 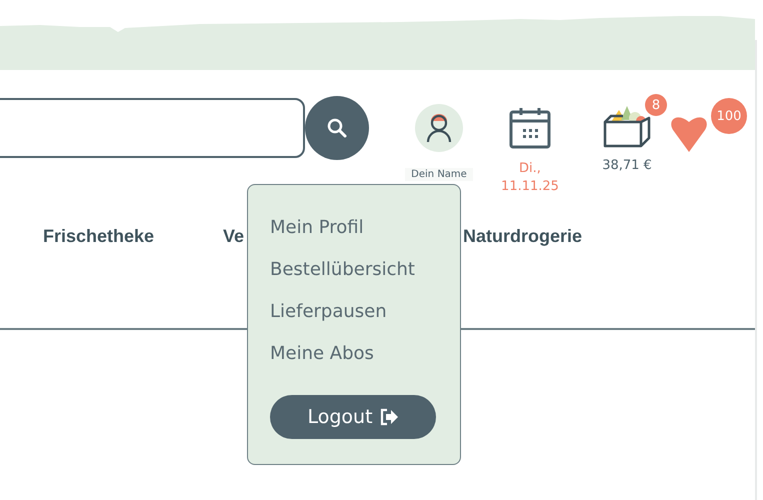 I want to click on menu-item: Lieferpausen, so click(x=328, y=312).